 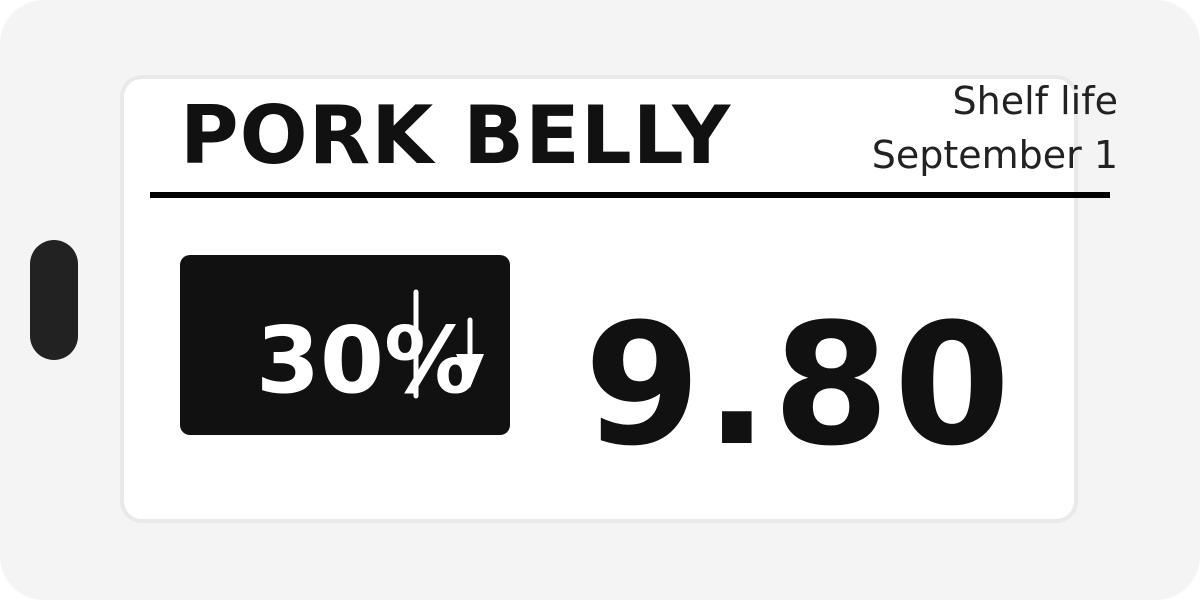 I want to click on product-name: PORK BELLY, so click(x=456, y=135).